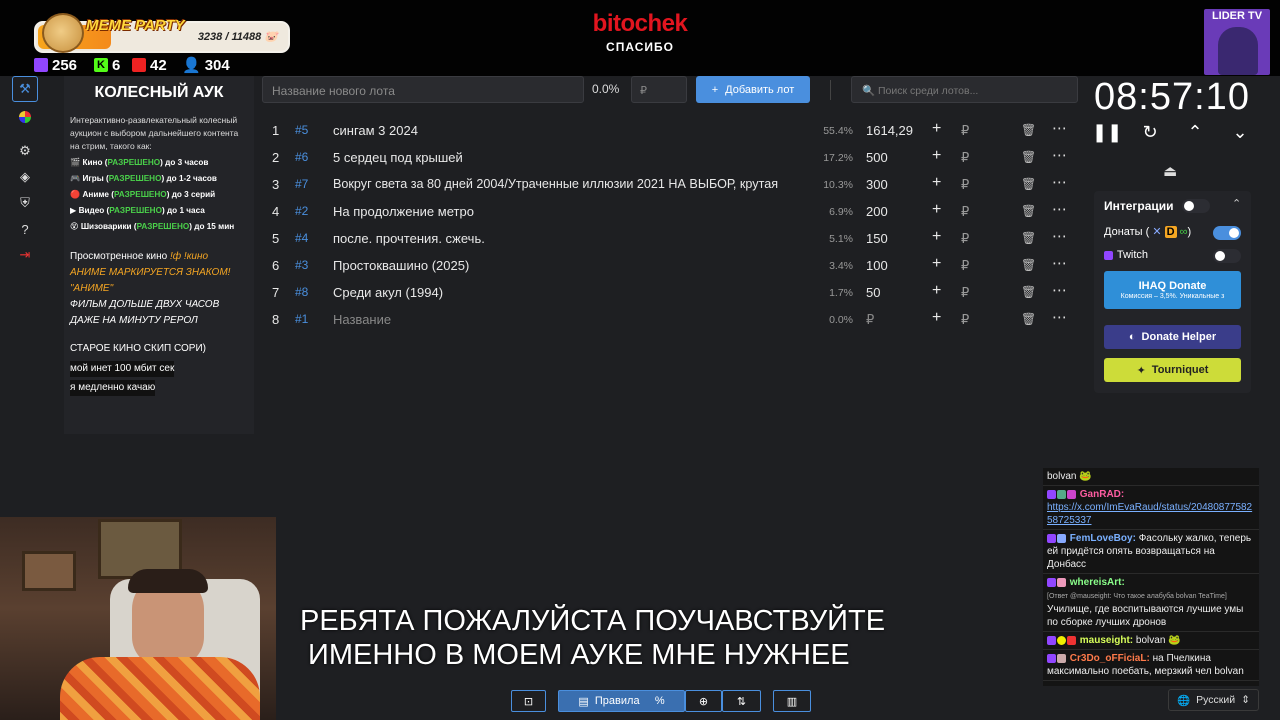 This screenshot has height=720, width=1280. I want to click on kick-stat: K6, so click(107, 65).